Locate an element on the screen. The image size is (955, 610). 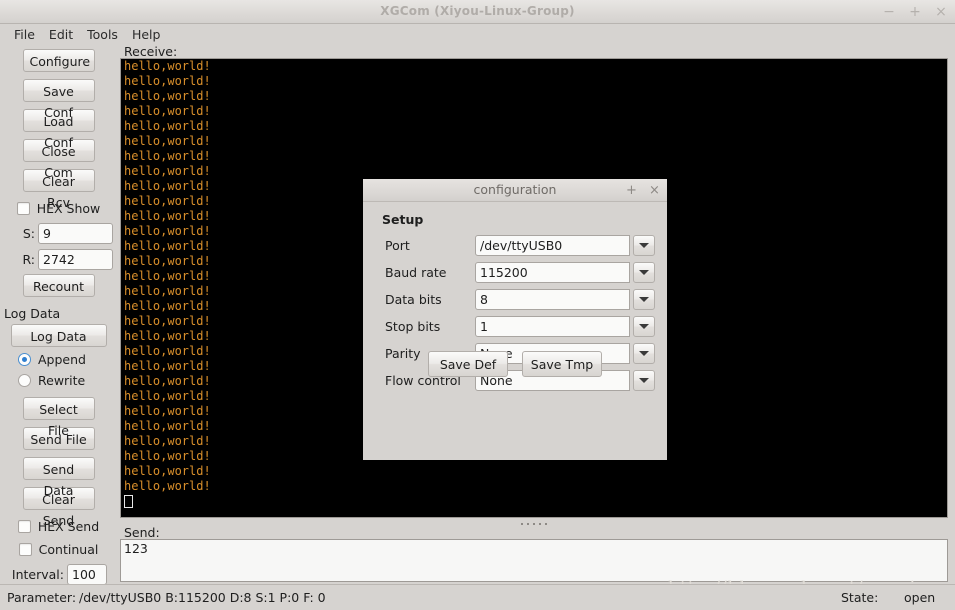
continual-row: Continual is located at coordinates (58, 549).